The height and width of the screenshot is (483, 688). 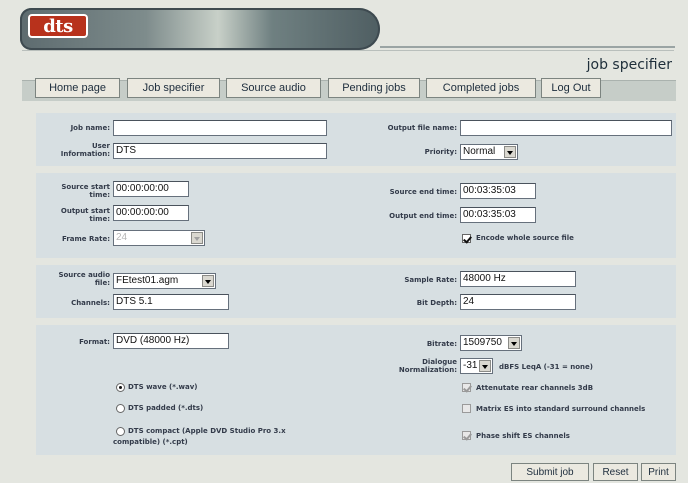 I want to click on dts-logo: dts, so click(x=58, y=26).